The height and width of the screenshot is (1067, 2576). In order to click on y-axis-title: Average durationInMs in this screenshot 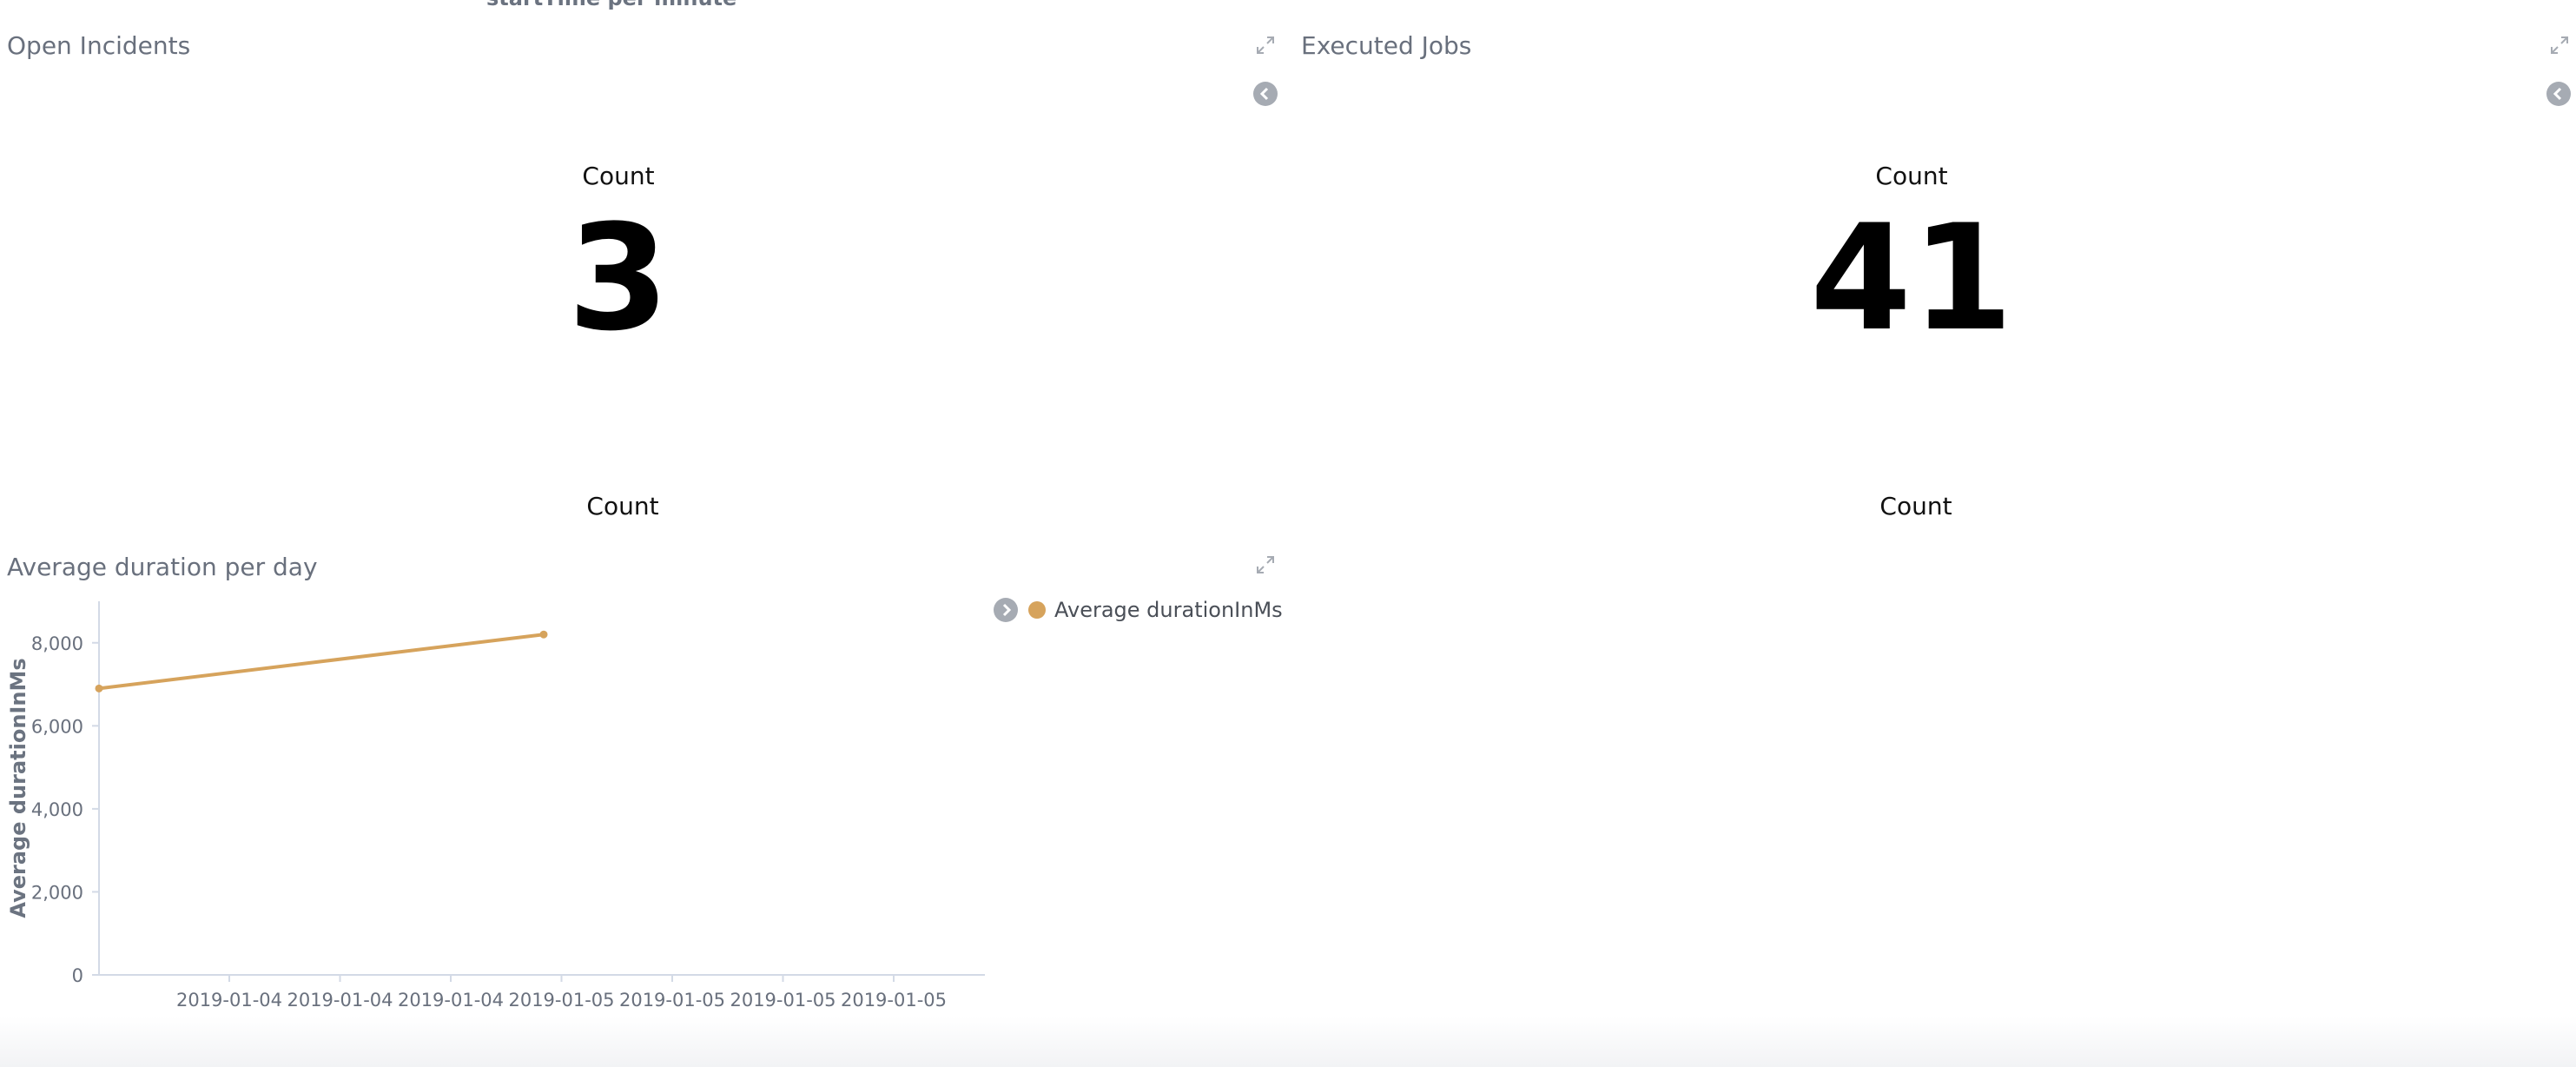, I will do `click(18, 788)`.